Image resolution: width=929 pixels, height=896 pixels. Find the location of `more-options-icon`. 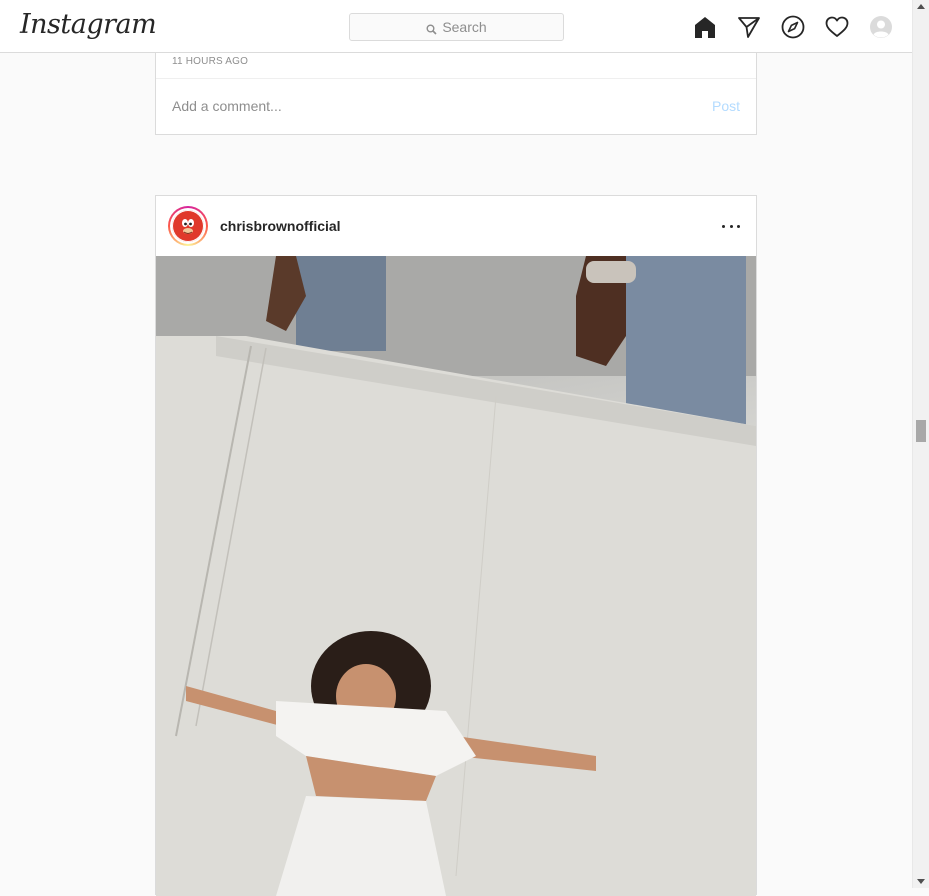

more-options-icon is located at coordinates (731, 226).